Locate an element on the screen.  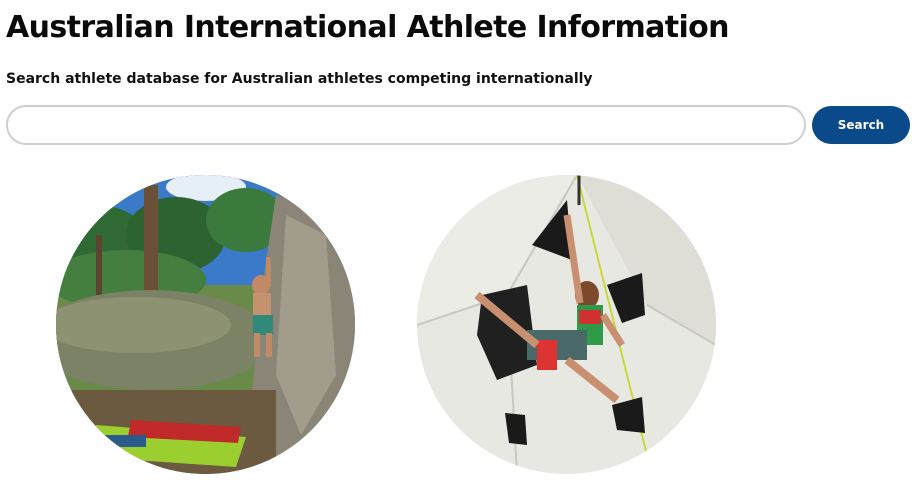
search-input is located at coordinates (406, 125).